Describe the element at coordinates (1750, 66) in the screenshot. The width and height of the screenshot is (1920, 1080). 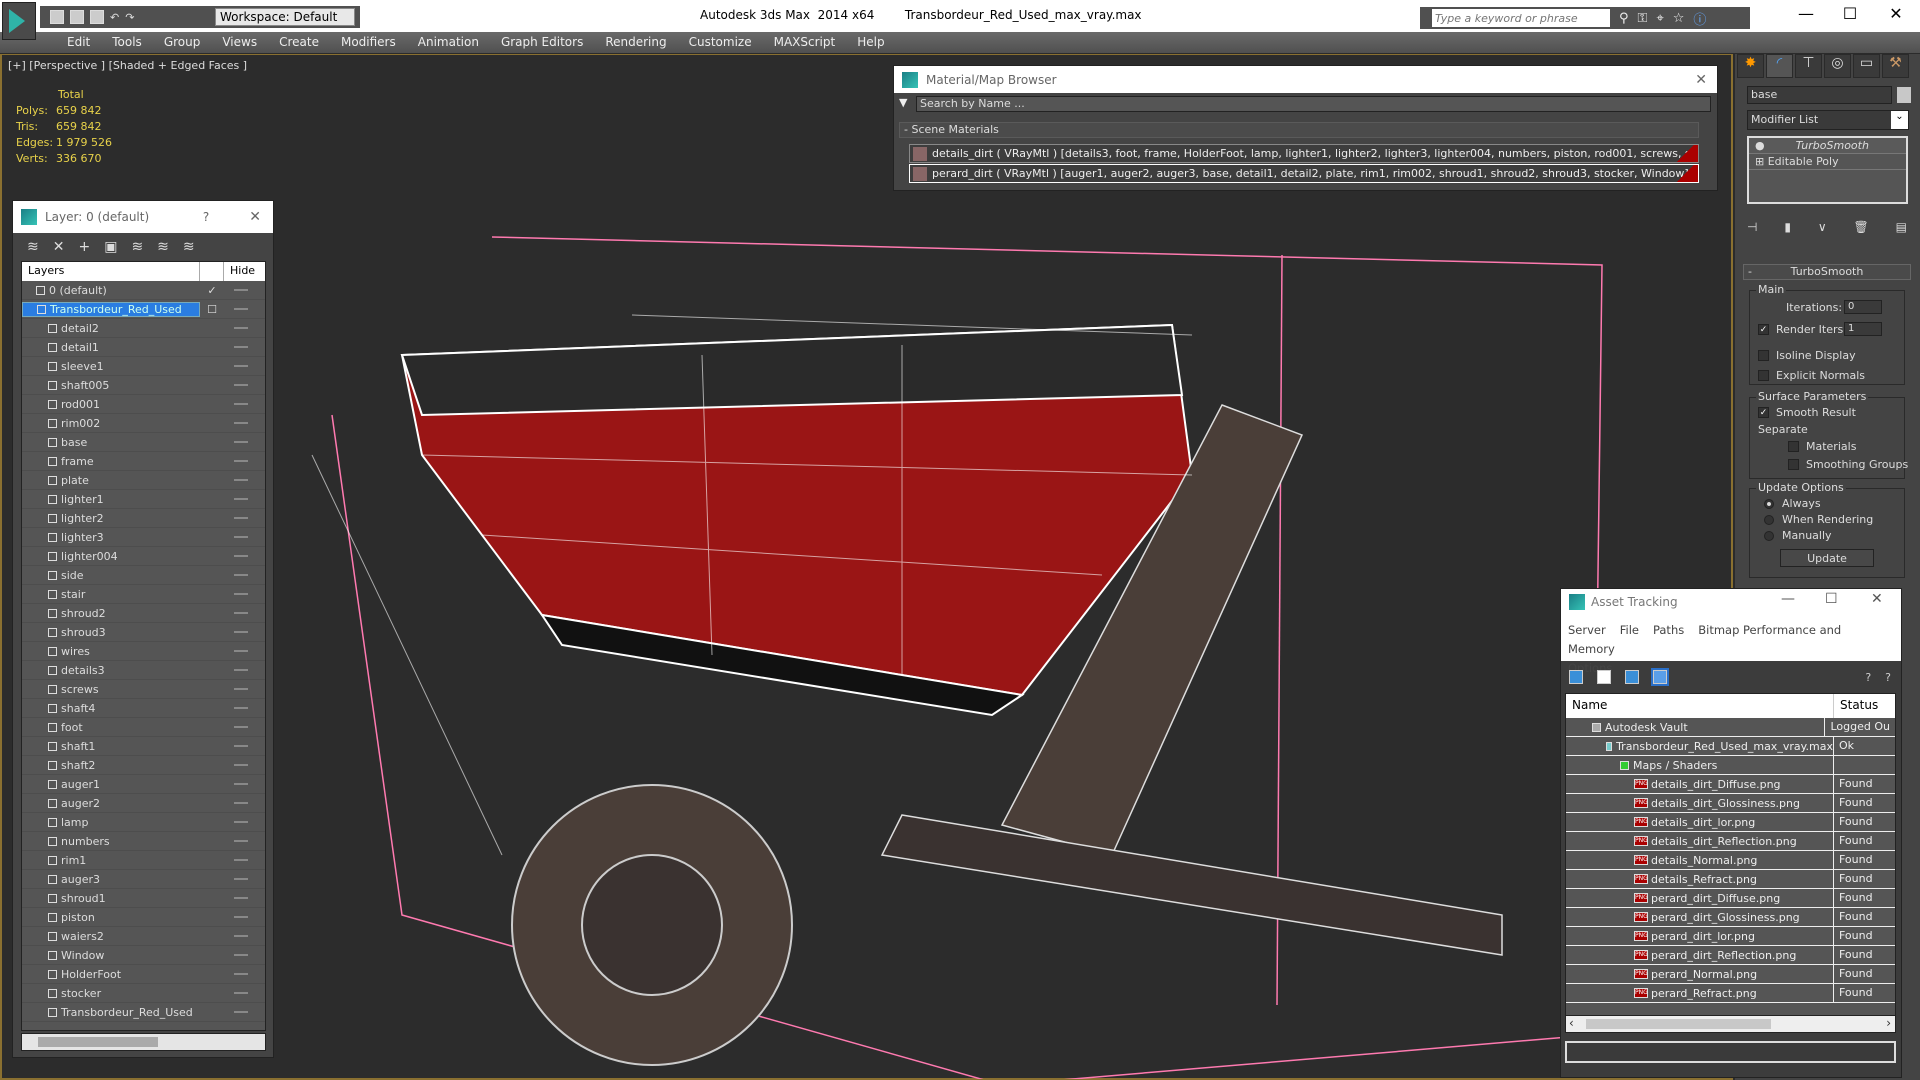
I see `create-tab-icon: ✸` at that location.